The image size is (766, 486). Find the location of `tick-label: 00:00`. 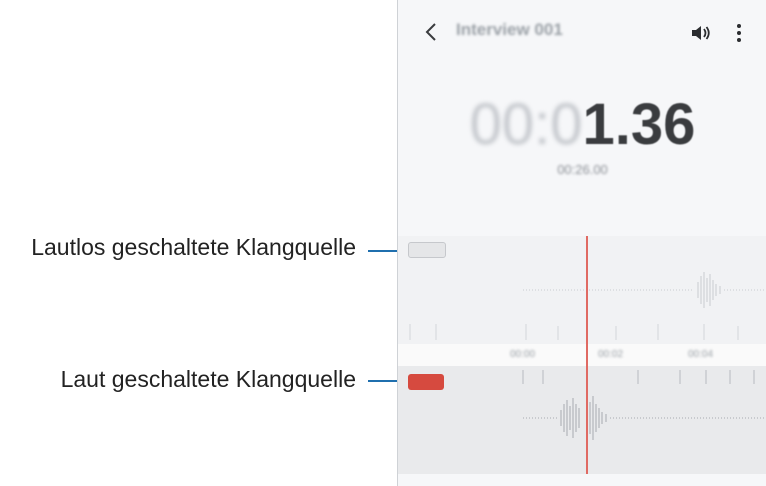

tick-label: 00:00 is located at coordinates (523, 354).